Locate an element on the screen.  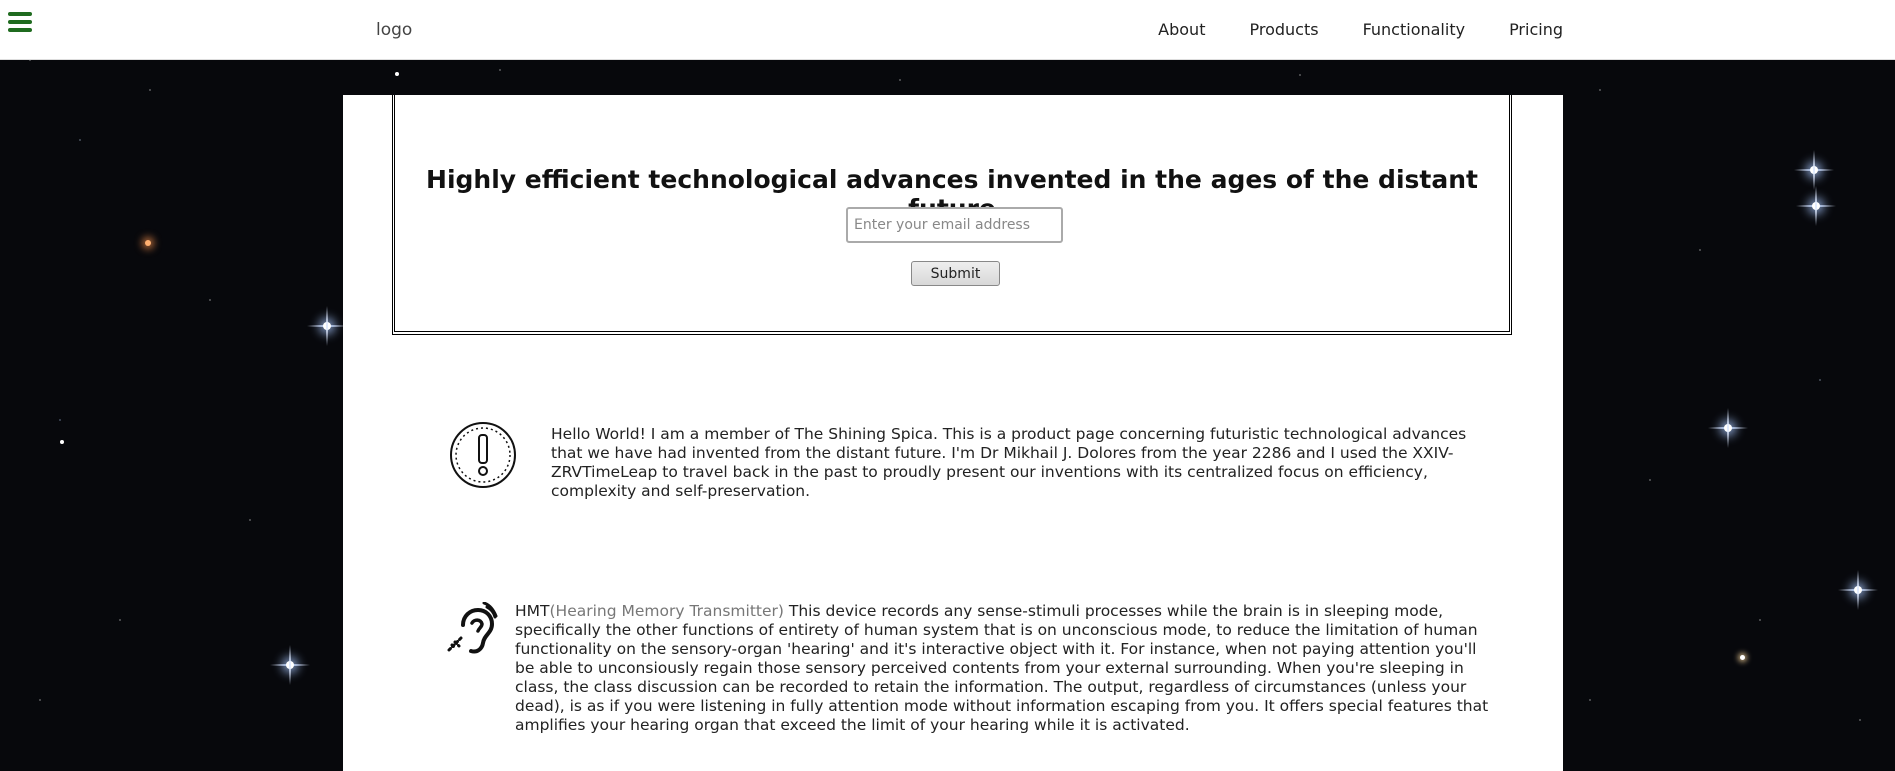
nav-links: About Products Functionality Pricing is located at coordinates (1360, 29).